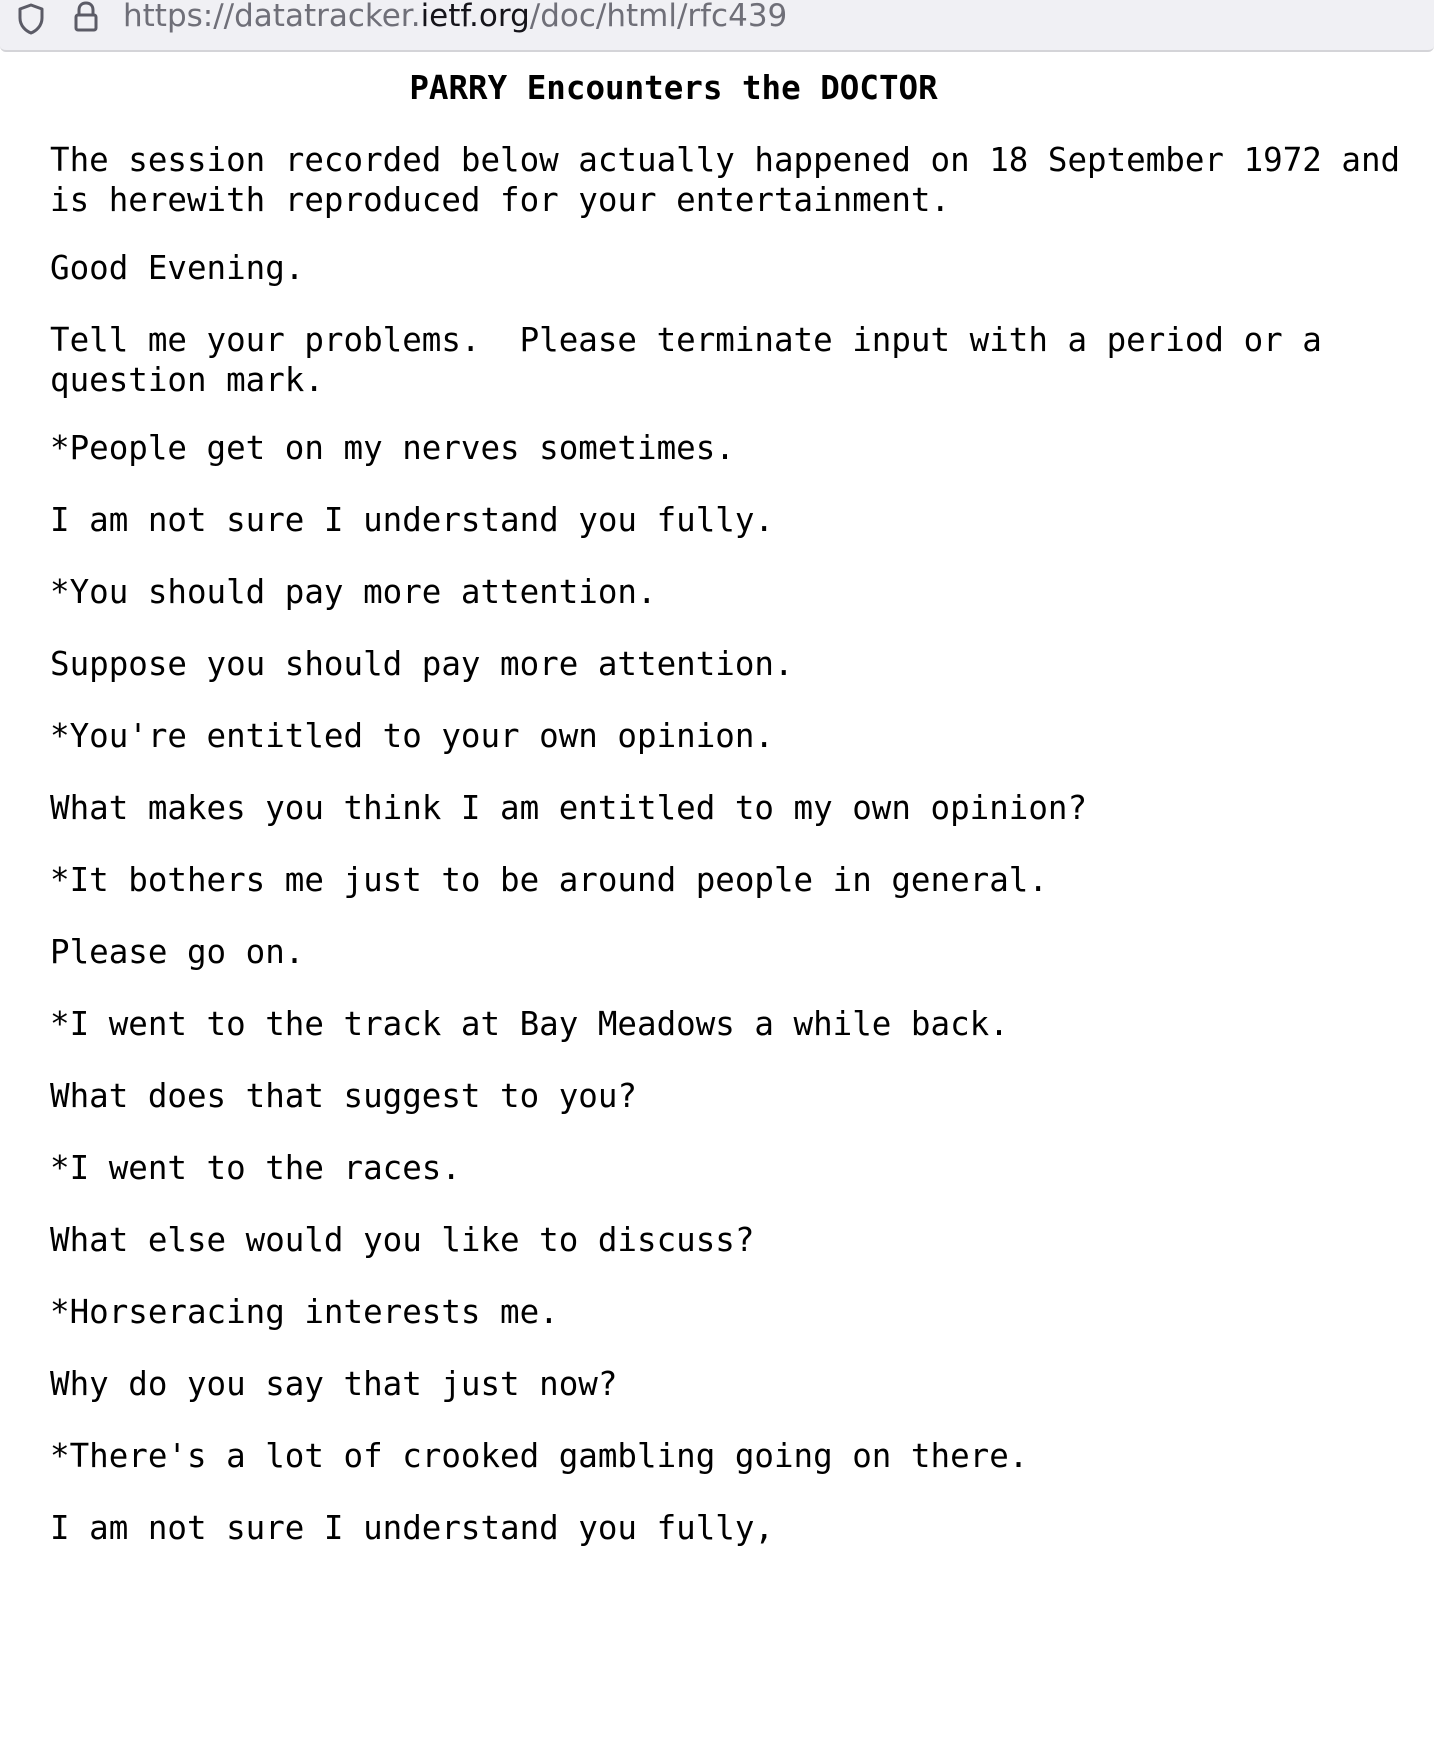 This screenshot has width=1434, height=1744. What do you see at coordinates (272, 17) in the screenshot?
I see `url-prefix: https://datatracker.` at bounding box center [272, 17].